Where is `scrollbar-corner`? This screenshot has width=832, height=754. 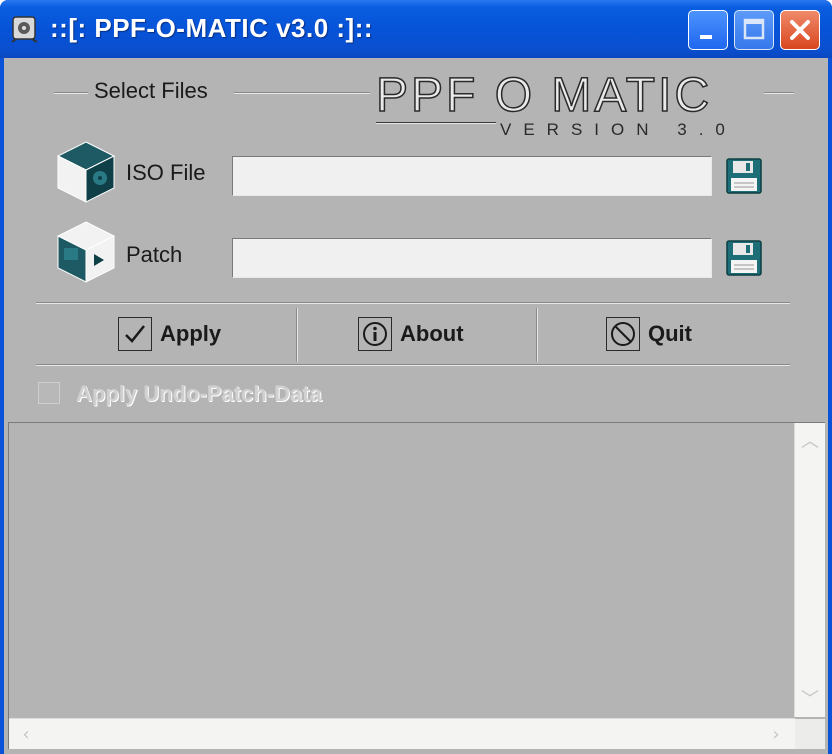 scrollbar-corner is located at coordinates (810, 734).